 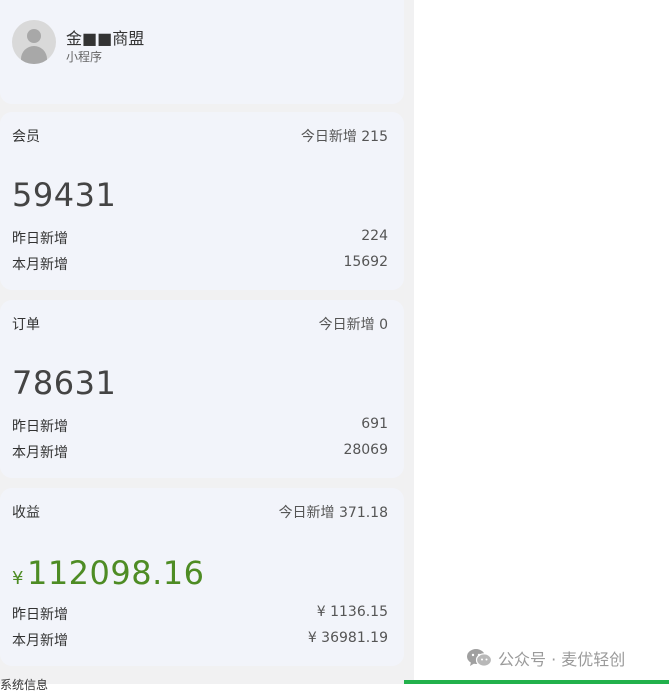 What do you see at coordinates (18, 578) in the screenshot?
I see `currency-symbol: ¥` at bounding box center [18, 578].